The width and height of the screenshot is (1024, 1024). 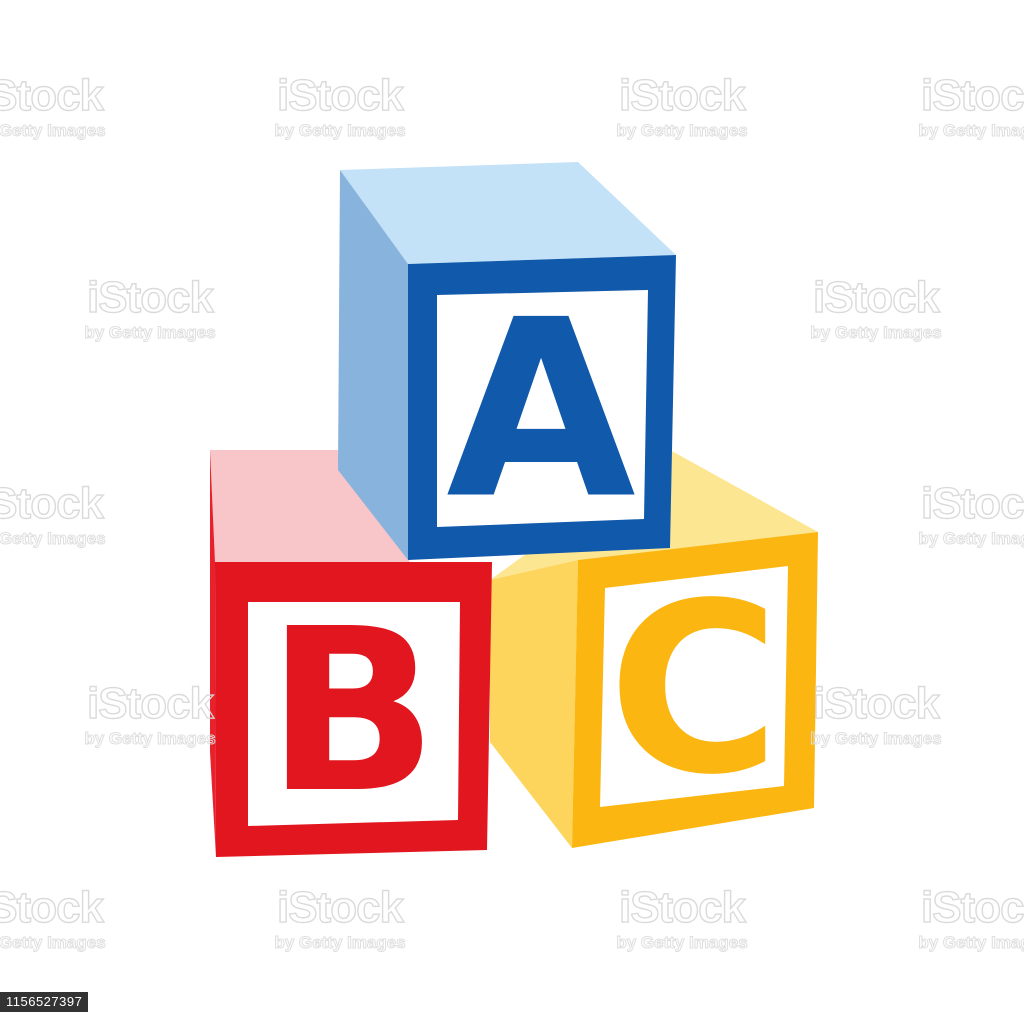 I want to click on block-b-letter: B, so click(x=352, y=712).